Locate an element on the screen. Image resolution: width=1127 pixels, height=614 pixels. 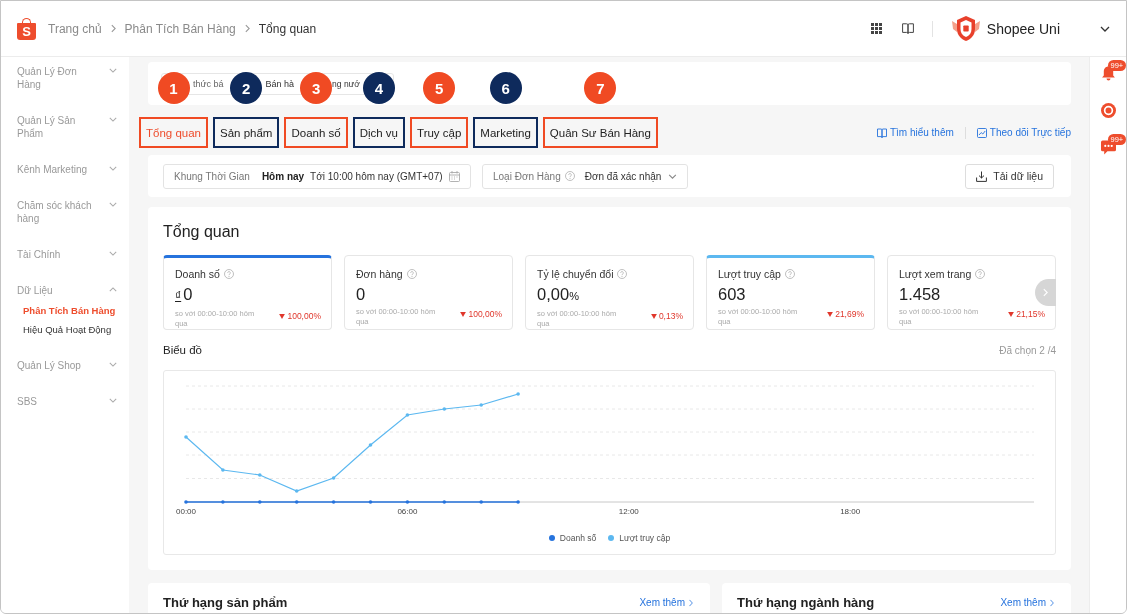
order-type-dropdown: Loại Đơn Hàng Đơn đã xác nhận is located at coordinates (585, 176).